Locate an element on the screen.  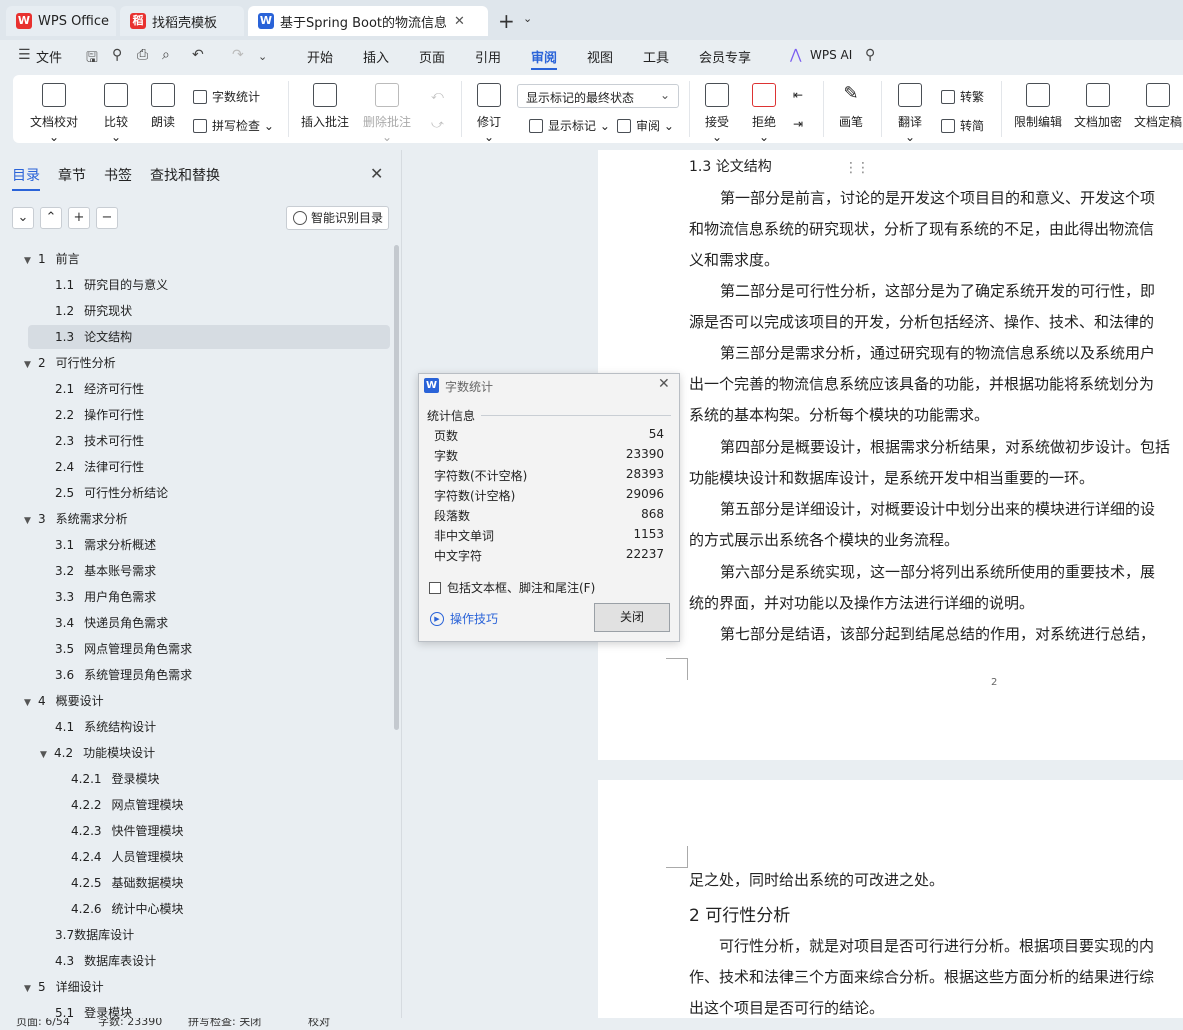
toc-item: 4.3 数据库表设计 is located at coordinates (105, 961).